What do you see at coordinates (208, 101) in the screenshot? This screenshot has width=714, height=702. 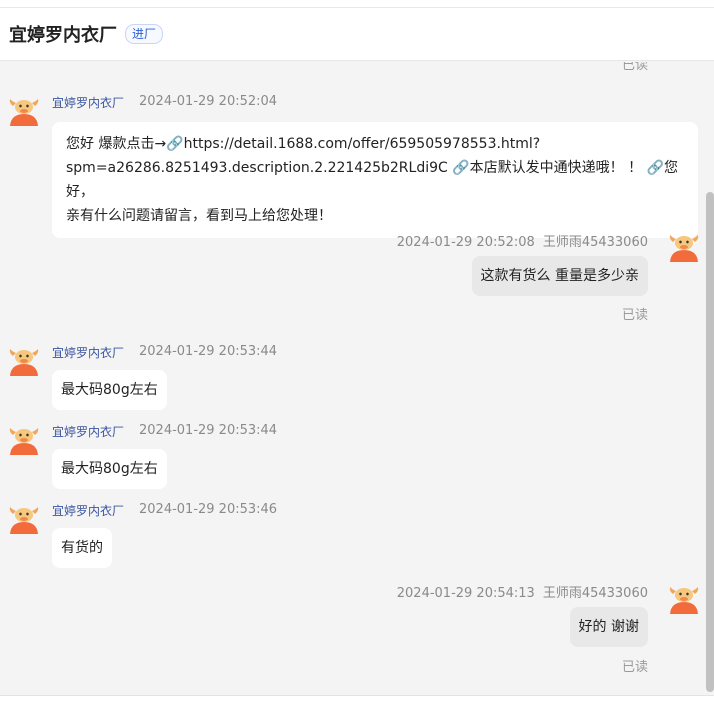 I see `message-time: 2024-01-29 20:52:04` at bounding box center [208, 101].